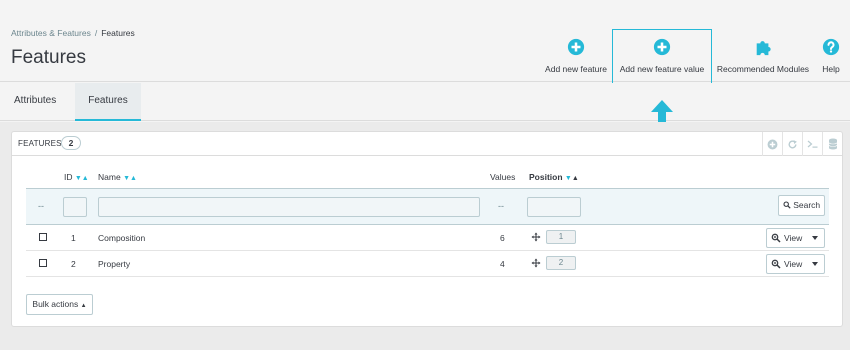  What do you see at coordinates (427, 264) in the screenshot?
I see `table-row: 2 Property 4 2 View` at bounding box center [427, 264].